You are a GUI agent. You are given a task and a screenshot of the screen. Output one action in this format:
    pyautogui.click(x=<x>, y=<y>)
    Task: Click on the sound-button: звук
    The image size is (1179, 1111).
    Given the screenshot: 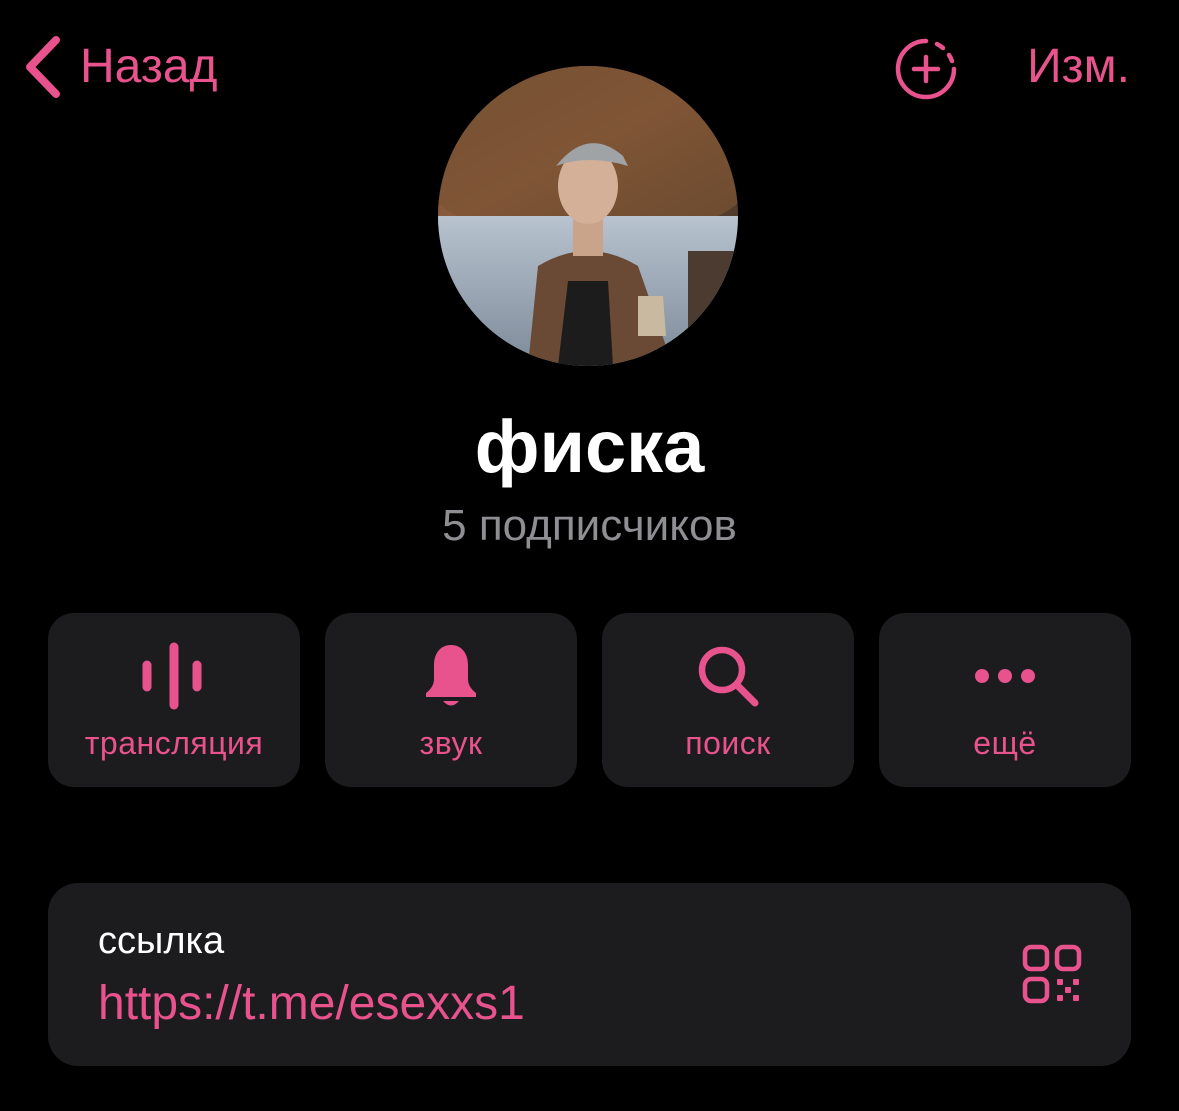 What is the action you would take?
    pyautogui.click(x=451, y=700)
    